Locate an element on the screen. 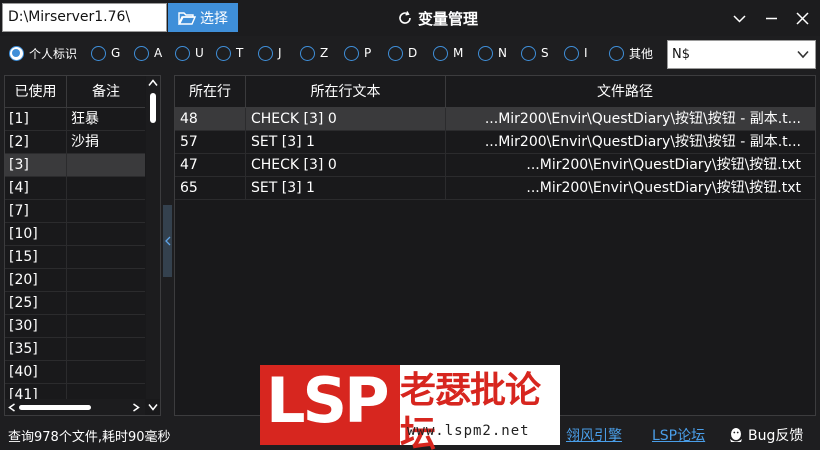  horizontal-scrollbar is located at coordinates (75, 407).